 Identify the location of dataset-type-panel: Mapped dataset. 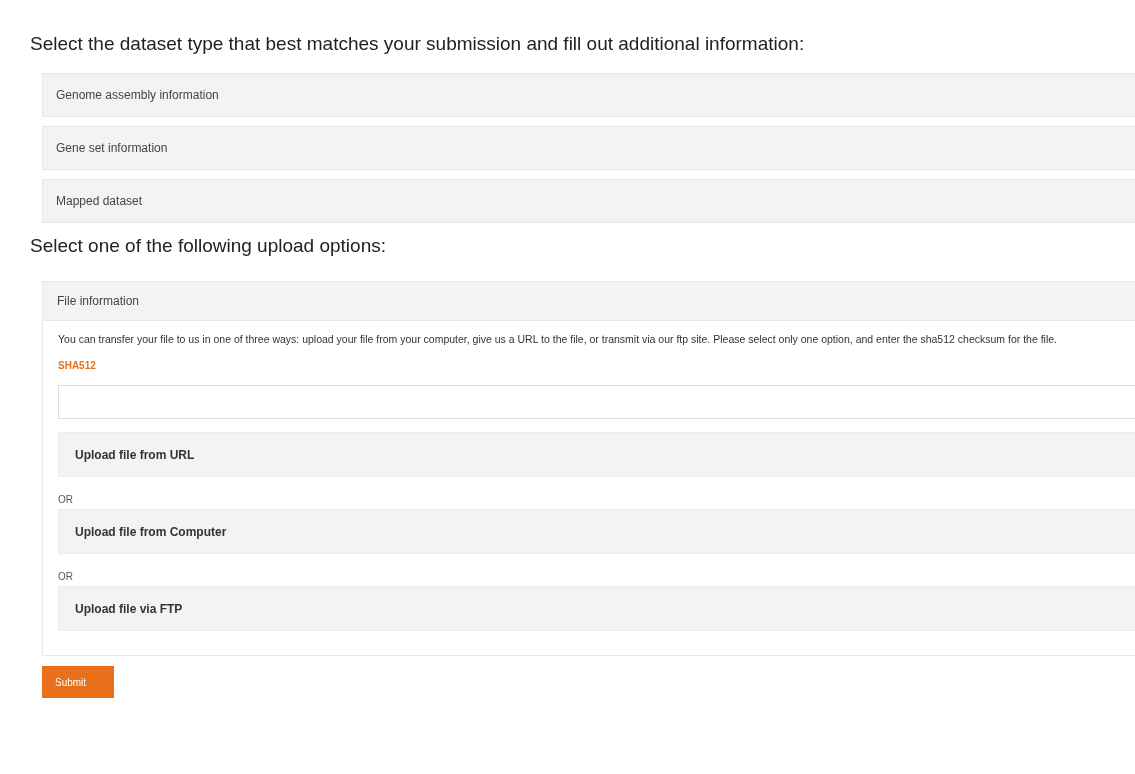
(588, 201).